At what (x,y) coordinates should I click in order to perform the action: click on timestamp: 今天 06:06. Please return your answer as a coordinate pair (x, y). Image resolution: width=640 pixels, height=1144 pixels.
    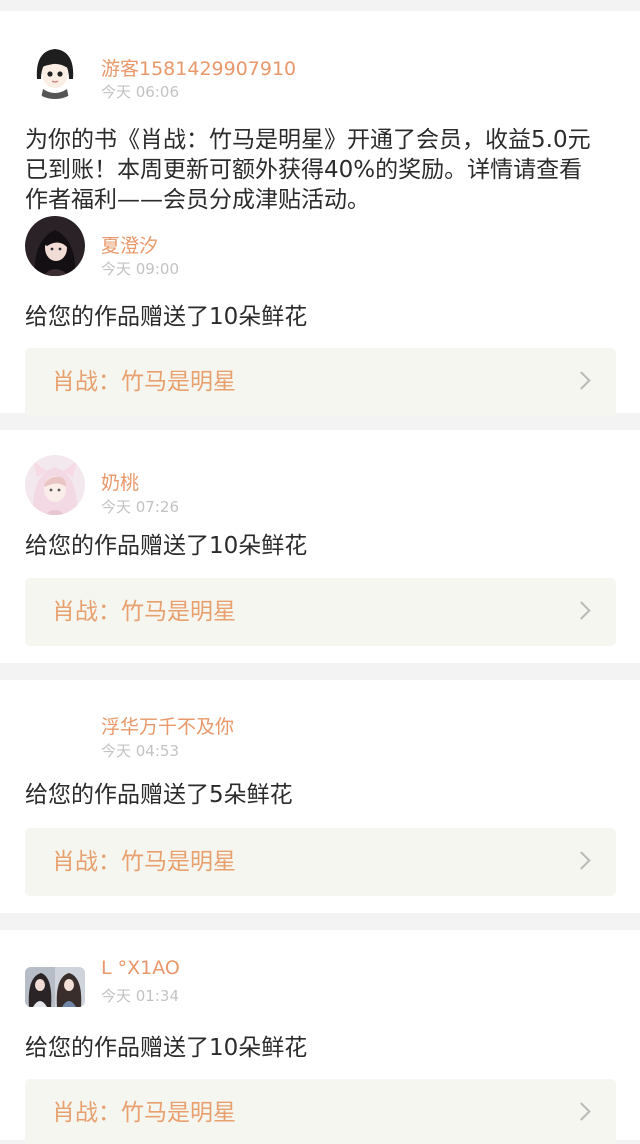
    Looking at the image, I should click on (140, 92).